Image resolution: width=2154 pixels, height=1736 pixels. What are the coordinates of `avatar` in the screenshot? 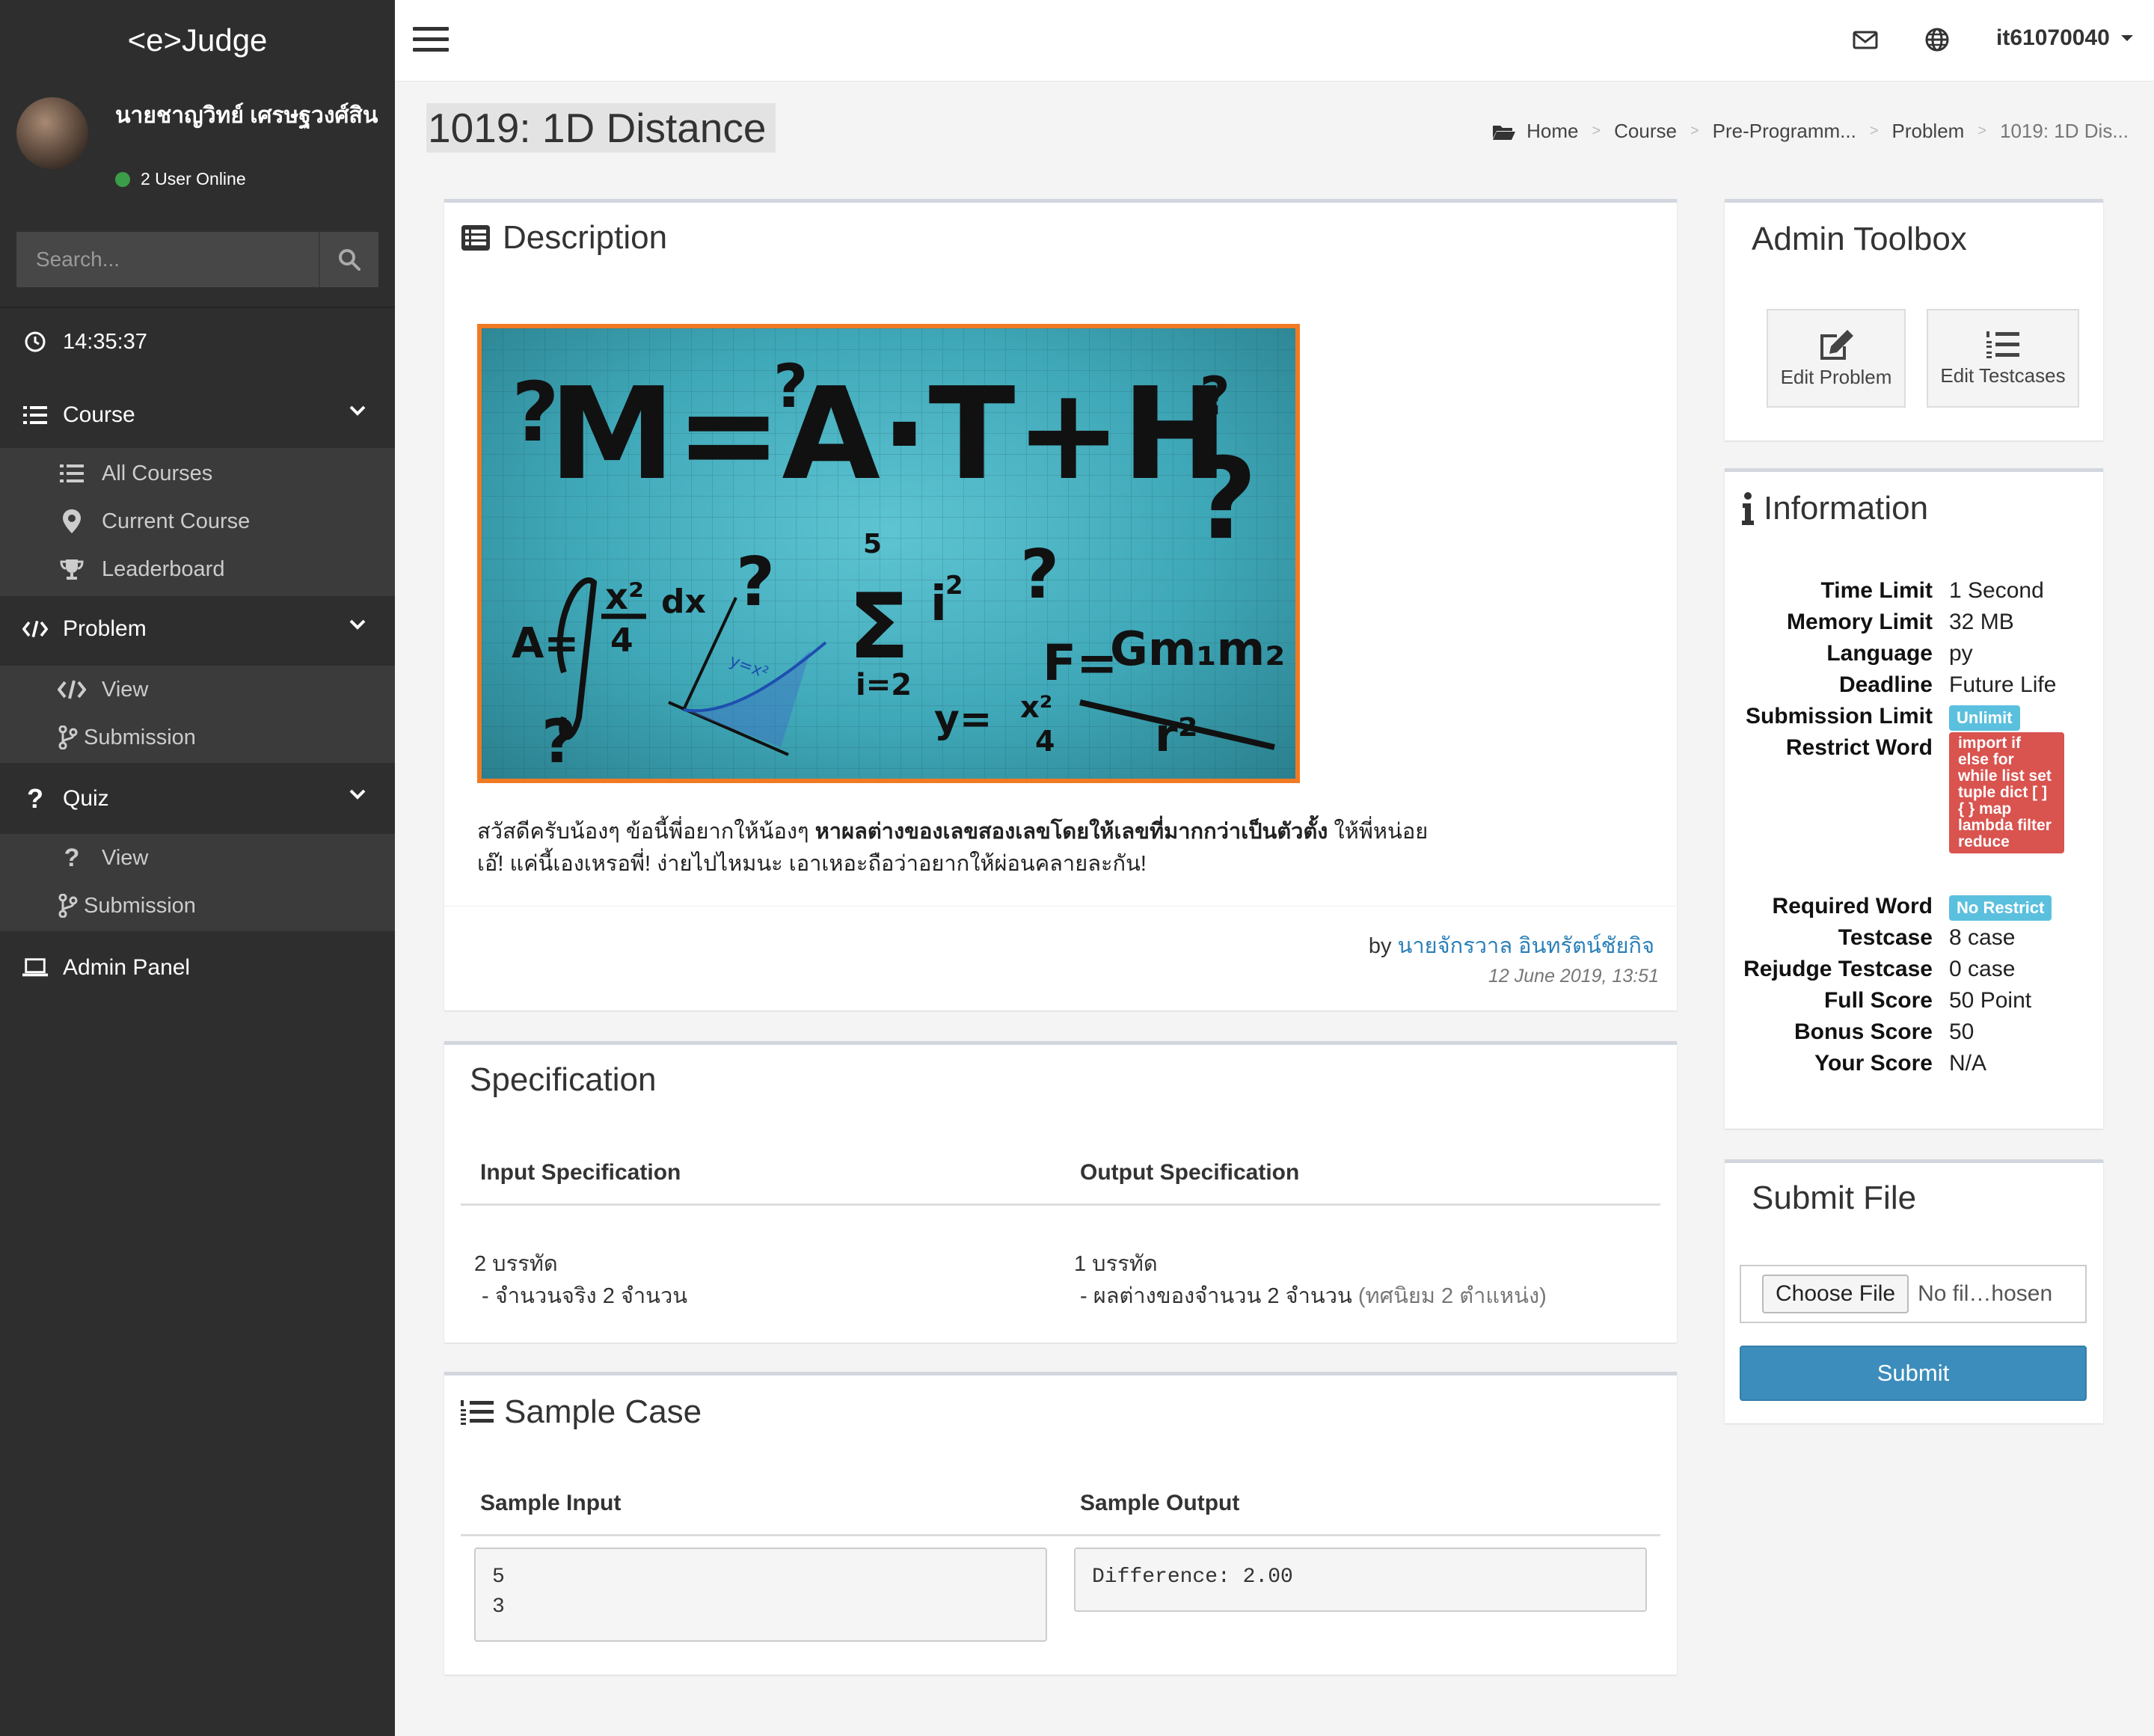 It's located at (52, 133).